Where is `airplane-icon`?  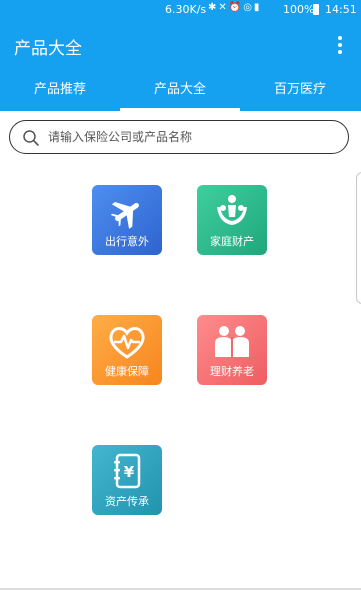 airplane-icon is located at coordinates (124, 215).